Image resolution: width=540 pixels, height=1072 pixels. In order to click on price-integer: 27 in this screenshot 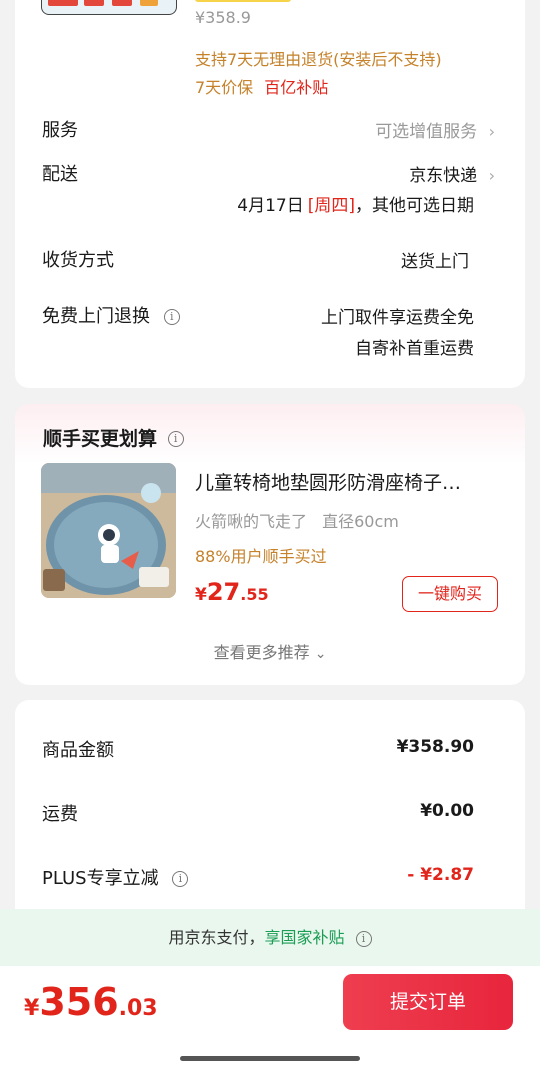, I will do `click(223, 592)`.